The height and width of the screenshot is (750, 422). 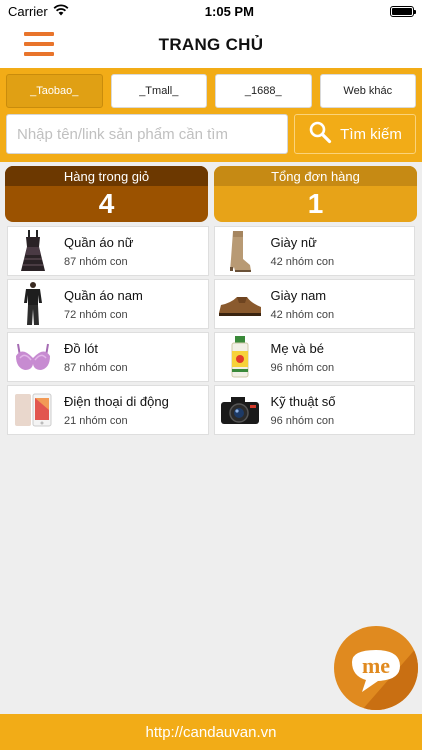 I want to click on category-quan-ao-nam: Quần áo nam 72 nhóm con, so click(x=108, y=304).